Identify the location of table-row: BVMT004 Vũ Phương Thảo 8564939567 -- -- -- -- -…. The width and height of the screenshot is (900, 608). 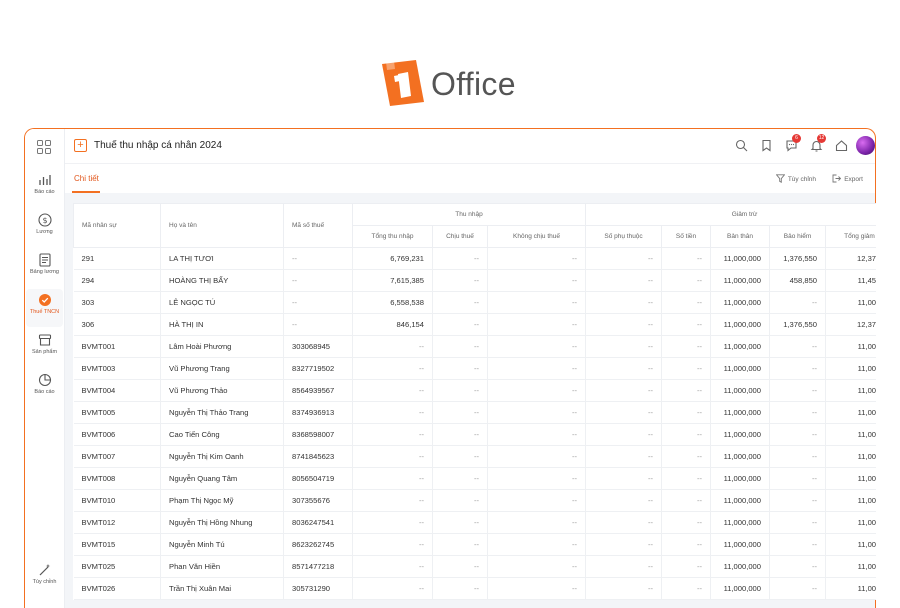
(474, 390).